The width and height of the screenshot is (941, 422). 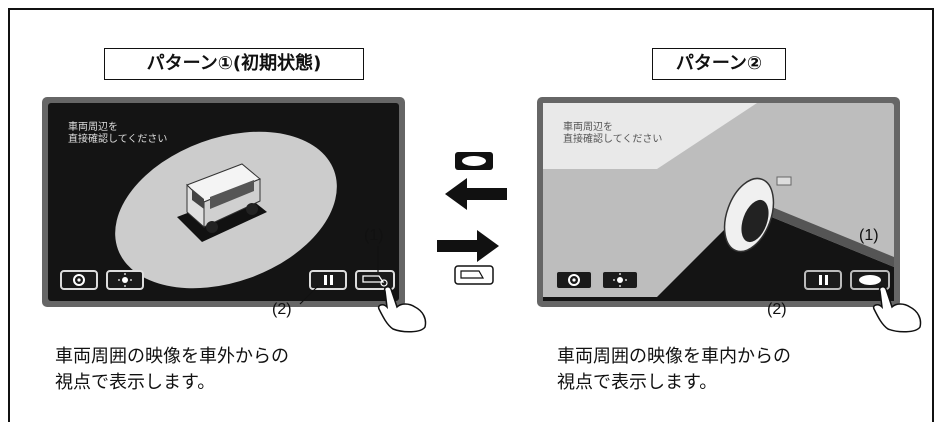 What do you see at coordinates (135, 382) in the screenshot?
I see `pattern1-caption-line2: 視点で表示します。` at bounding box center [135, 382].